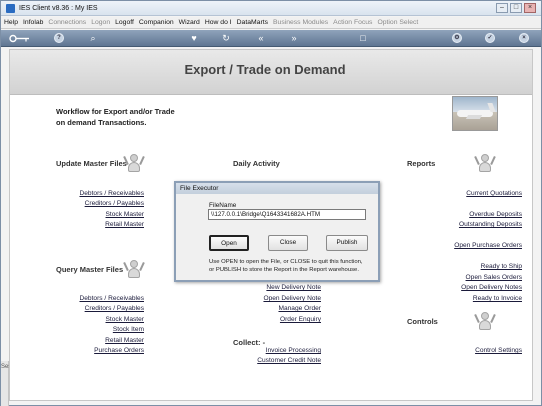 This screenshot has width=542, height=406. What do you see at coordinates (502, 8) in the screenshot?
I see `minimize-button: –` at bounding box center [502, 8].